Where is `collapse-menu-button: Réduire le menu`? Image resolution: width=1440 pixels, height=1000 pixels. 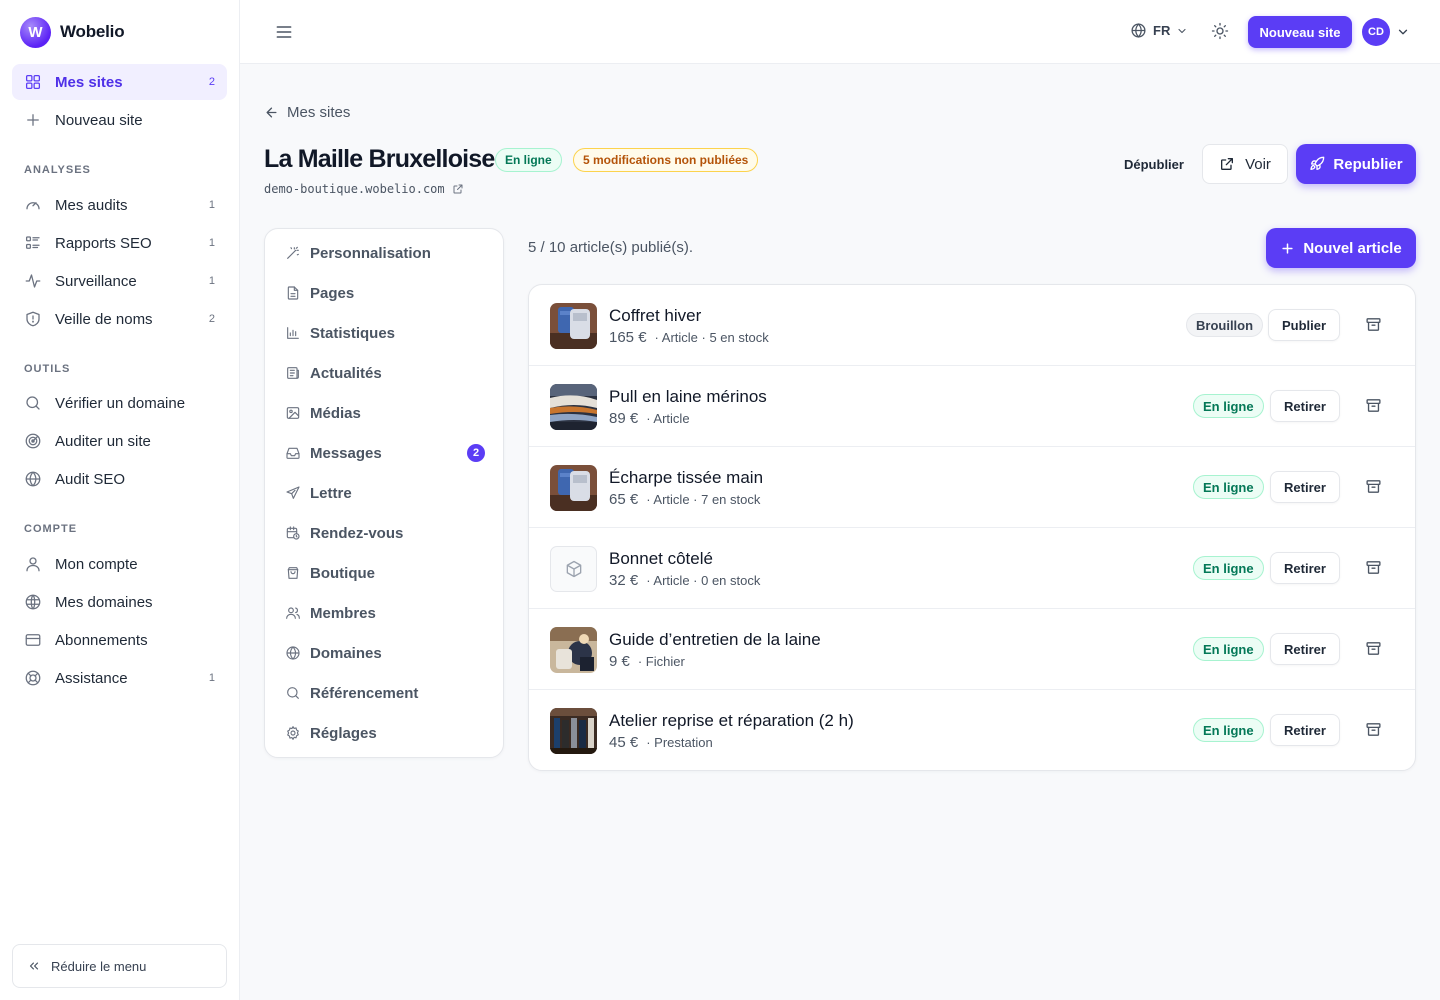 collapse-menu-button: Réduire le menu is located at coordinates (119, 966).